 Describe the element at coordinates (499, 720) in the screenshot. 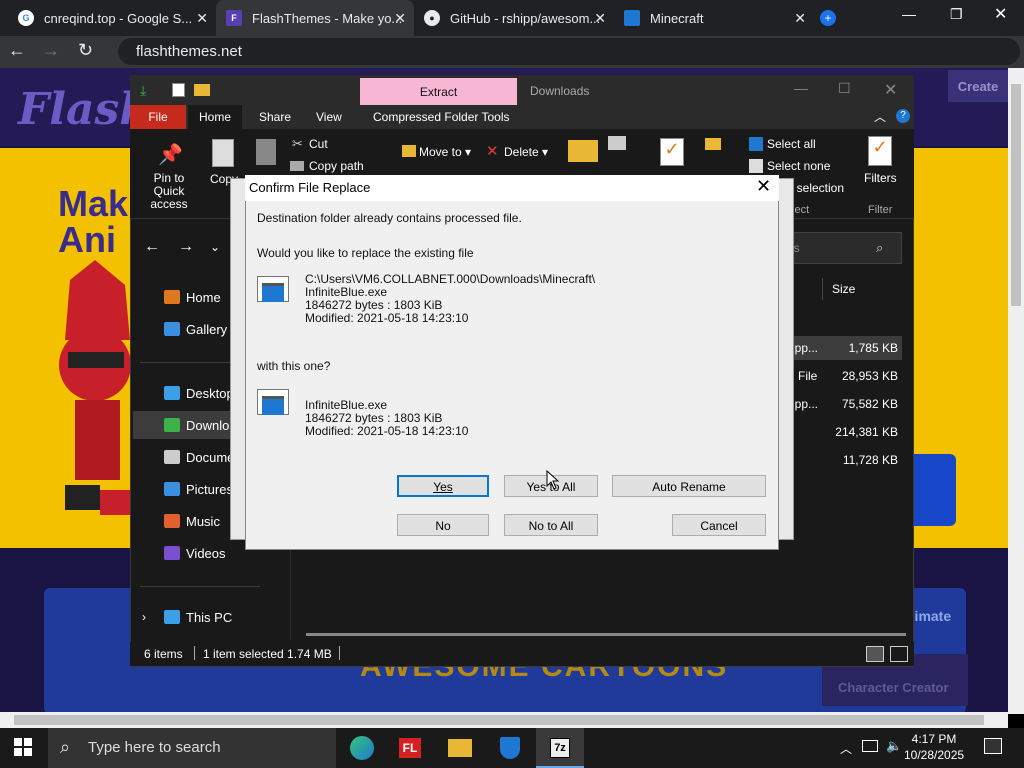

I see `page-horizontal-scroll-thumb` at that location.